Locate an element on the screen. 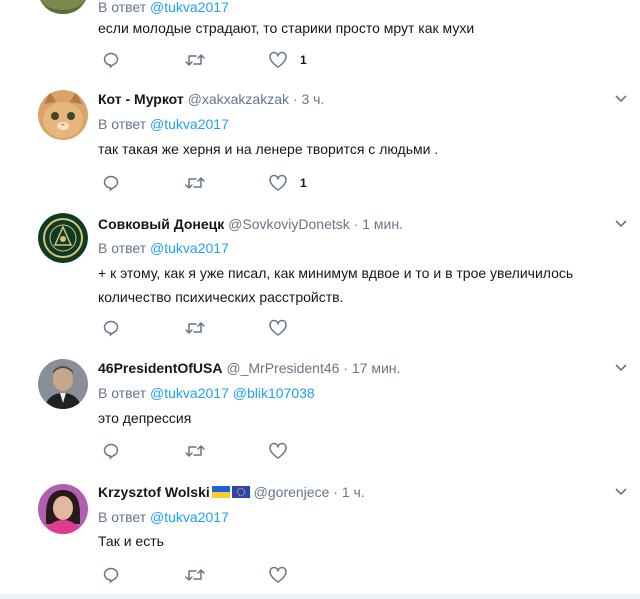  tweet-header: Krzysztof Wolski @gorenjece · 1 ч. is located at coordinates (231, 492).